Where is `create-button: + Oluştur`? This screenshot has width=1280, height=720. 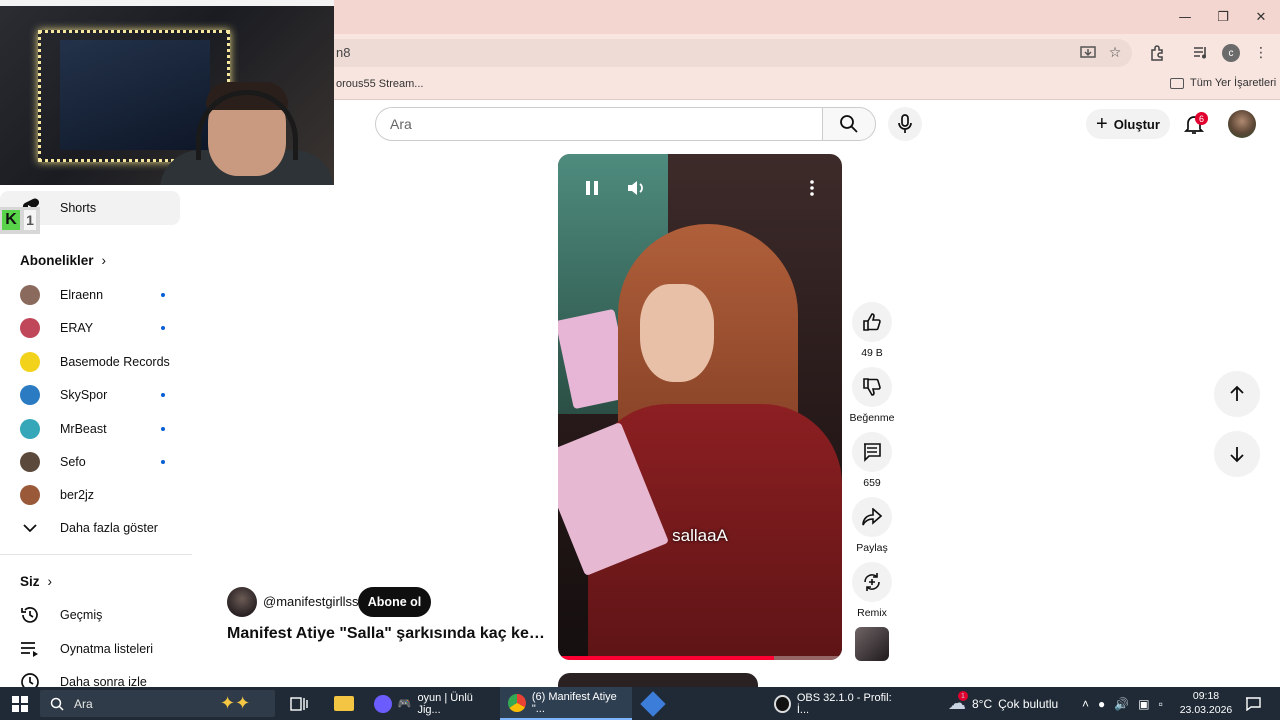 create-button: + Oluştur is located at coordinates (1128, 124).